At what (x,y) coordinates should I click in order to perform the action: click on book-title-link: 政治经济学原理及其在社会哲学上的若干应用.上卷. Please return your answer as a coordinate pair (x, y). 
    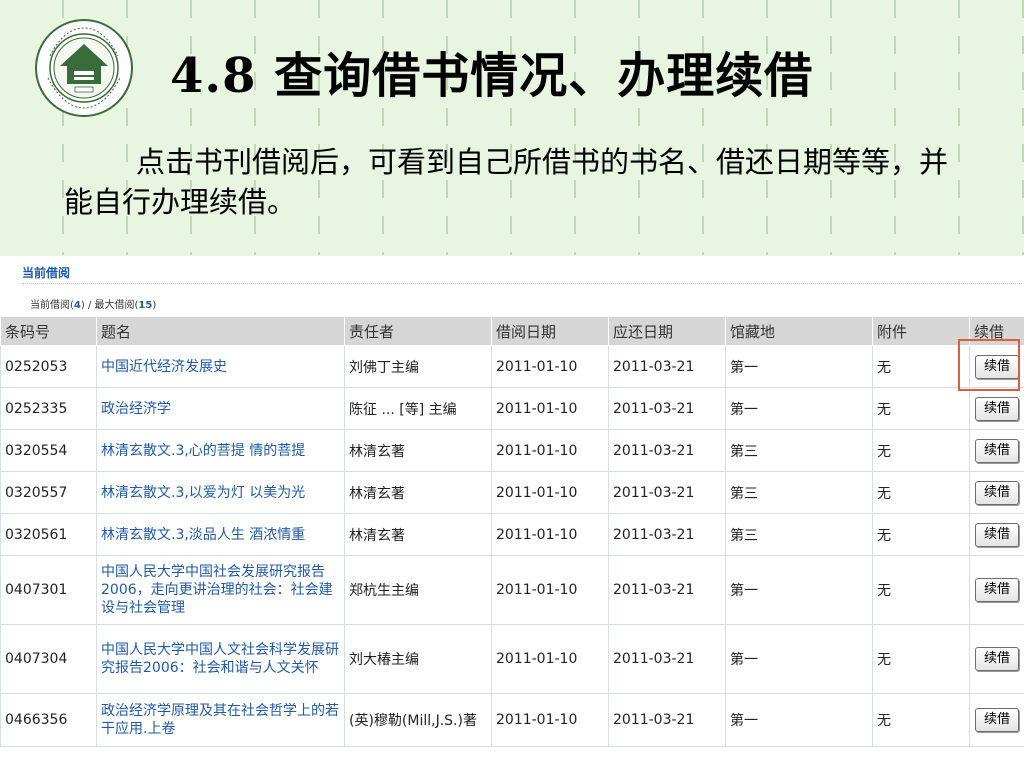
    Looking at the image, I should click on (220, 720).